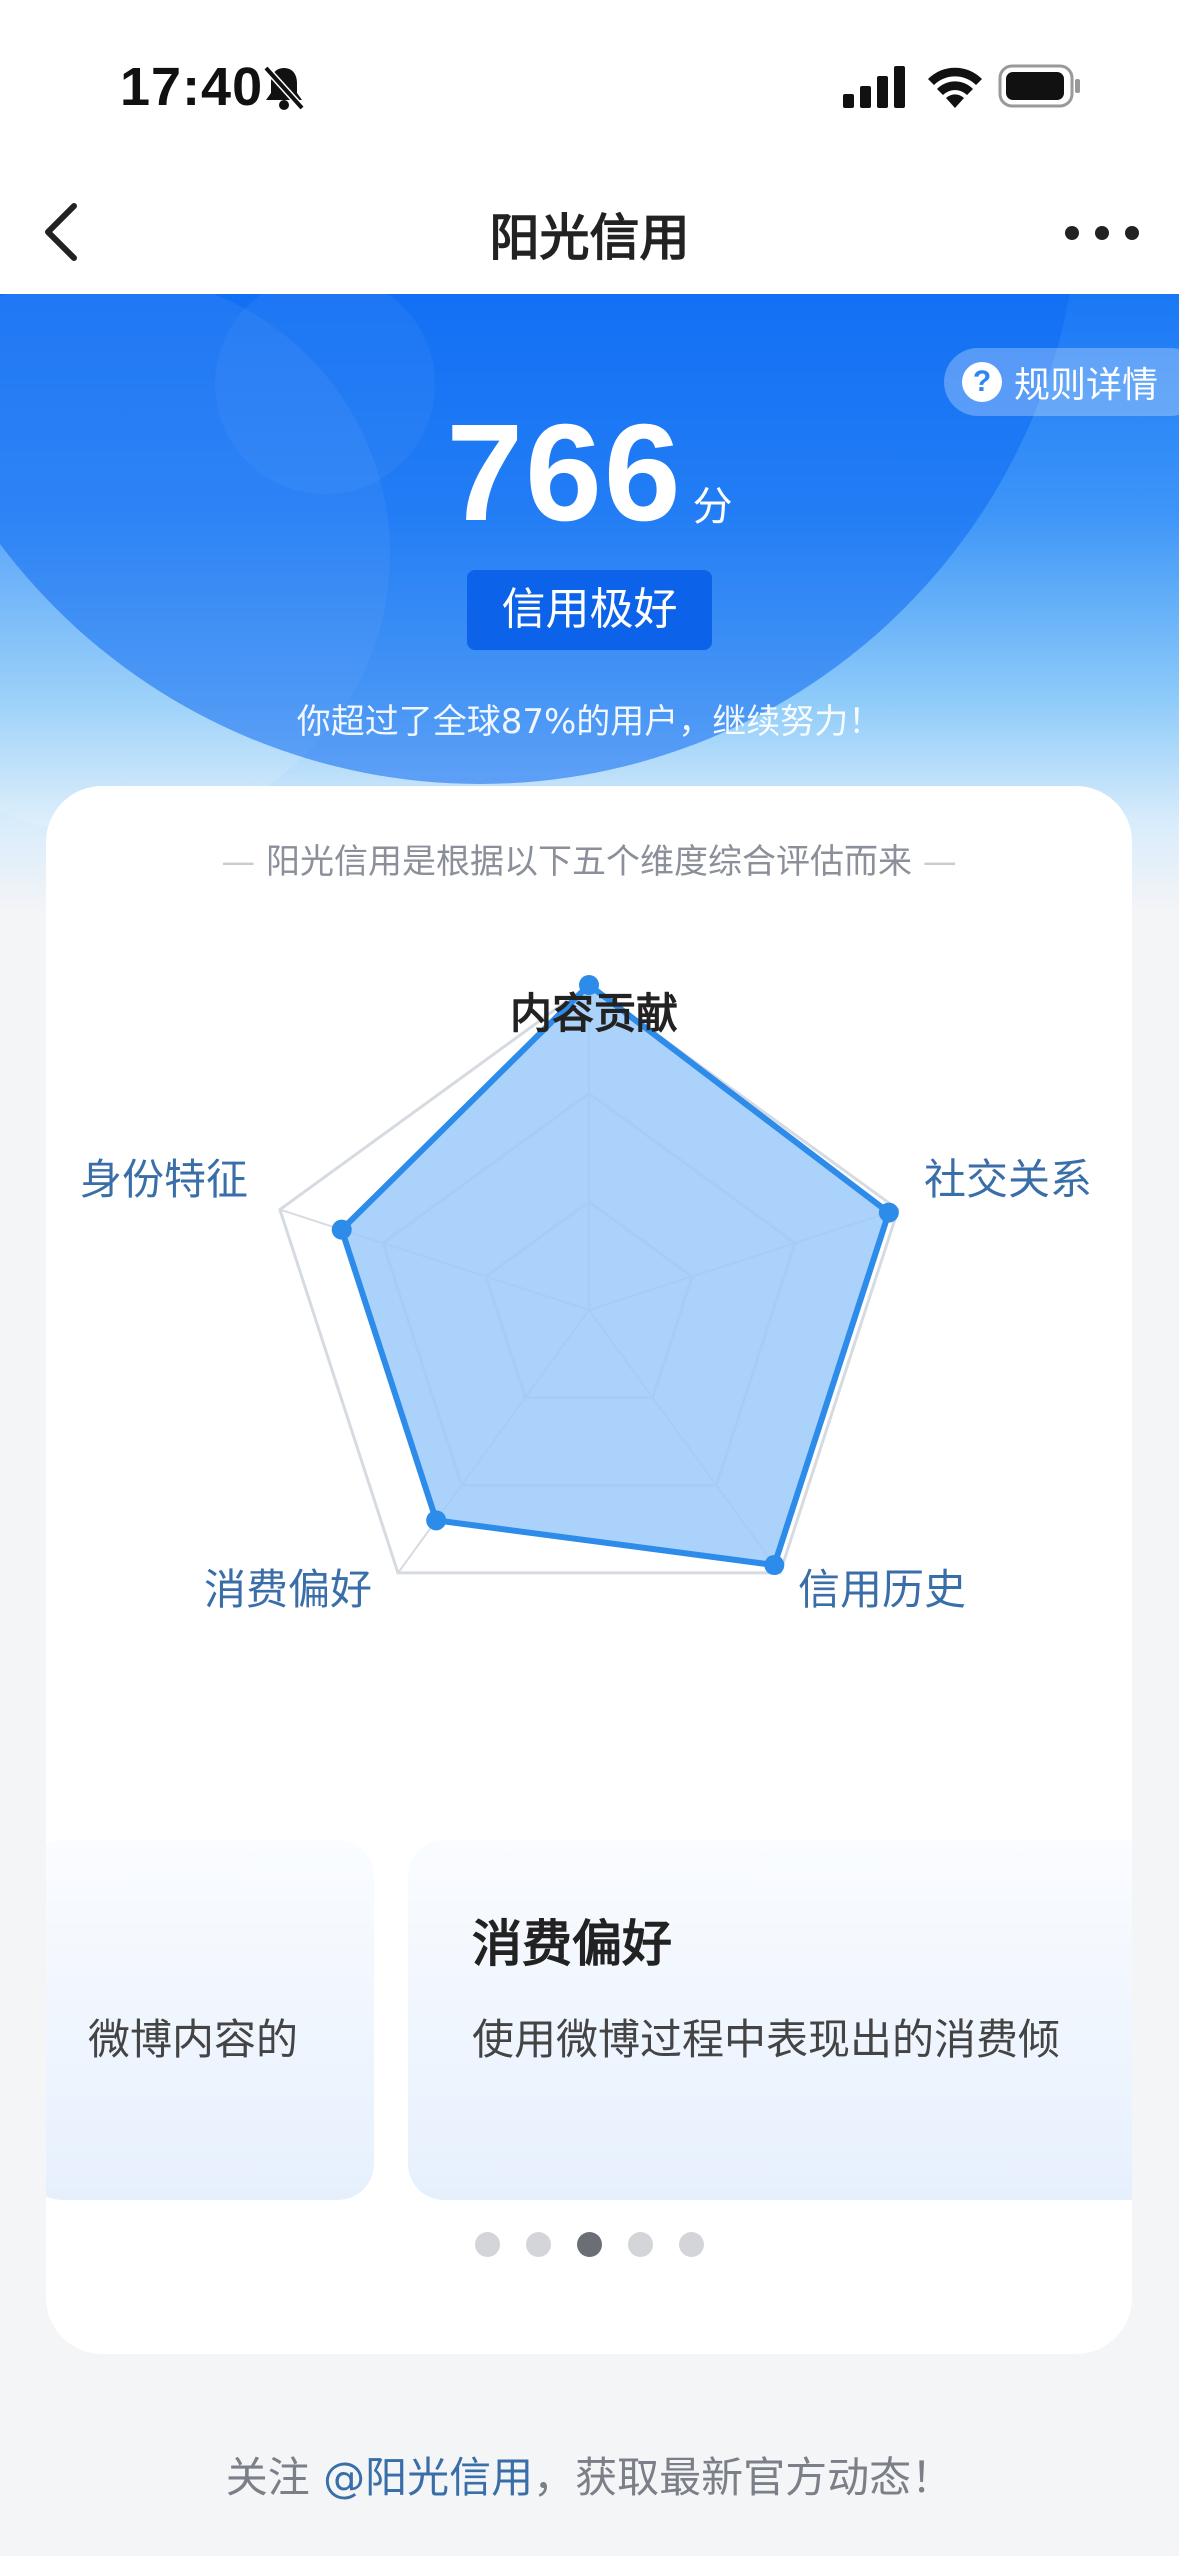 Image resolution: width=1179 pixels, height=2556 pixels. I want to click on footer-text: 关注 @阳光信用，获取最新官方动态！, so click(589, 2474).